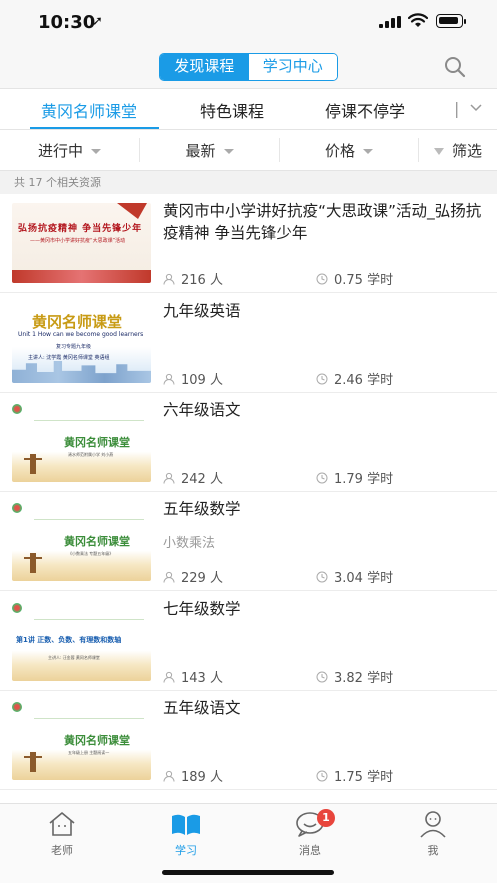 The width and height of the screenshot is (497, 883). What do you see at coordinates (186, 824) in the screenshot?
I see `book-icon` at bounding box center [186, 824].